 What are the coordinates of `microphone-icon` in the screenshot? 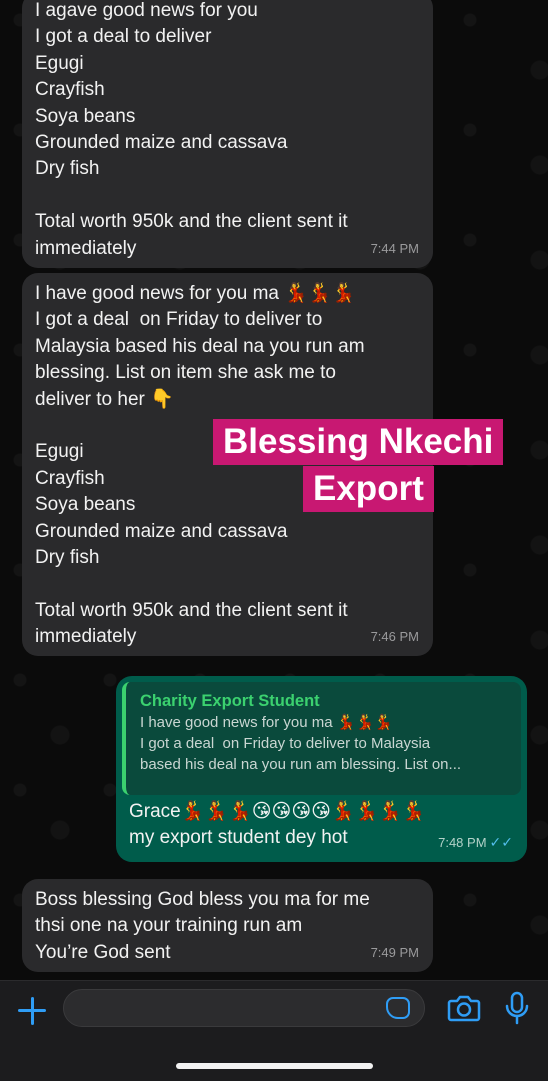 It's located at (517, 1008).